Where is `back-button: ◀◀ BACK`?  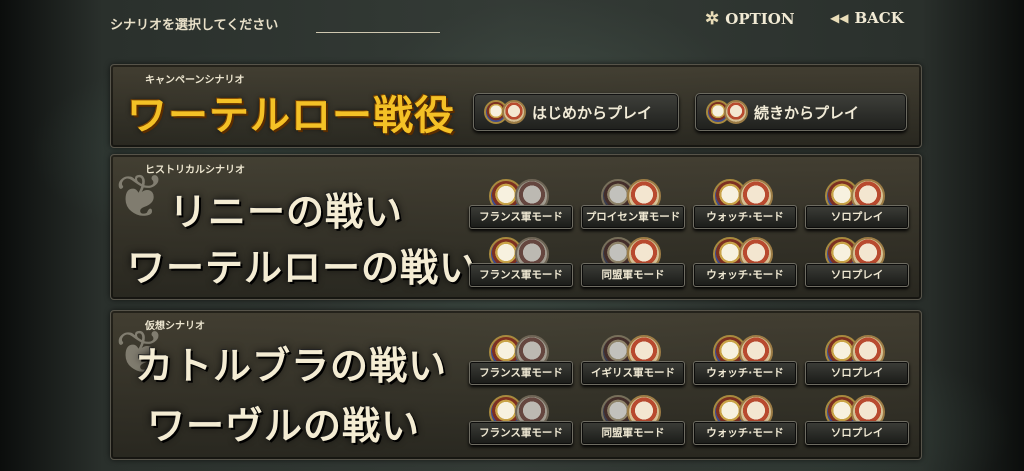
back-button: ◀◀ BACK is located at coordinates (867, 18).